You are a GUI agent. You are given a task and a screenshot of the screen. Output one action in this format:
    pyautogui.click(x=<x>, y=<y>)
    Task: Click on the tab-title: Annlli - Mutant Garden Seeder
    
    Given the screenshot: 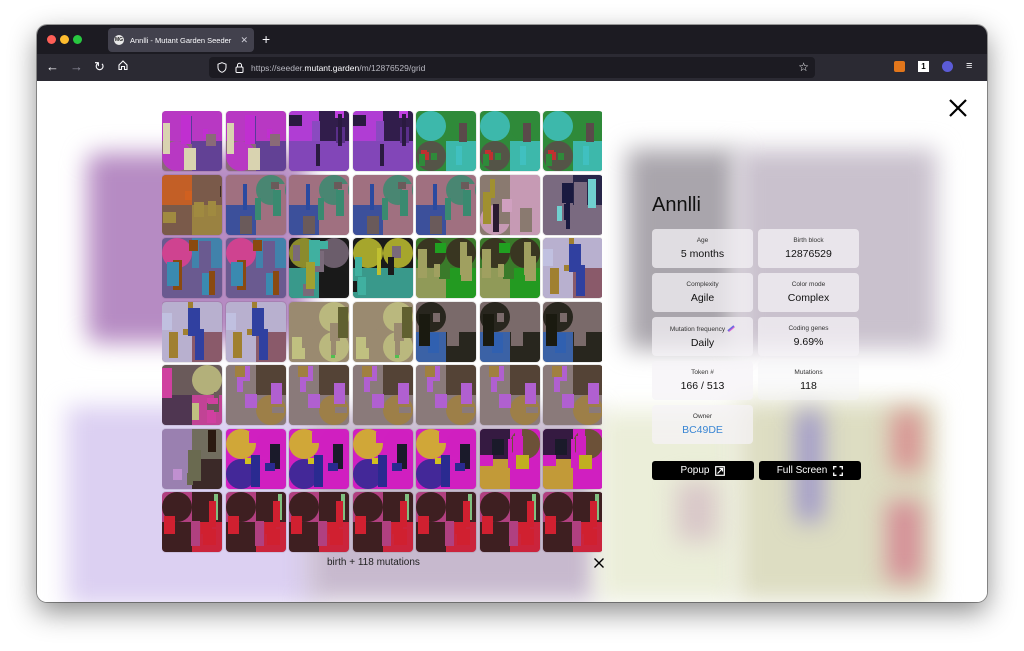 What is the action you would take?
    pyautogui.click(x=181, y=40)
    